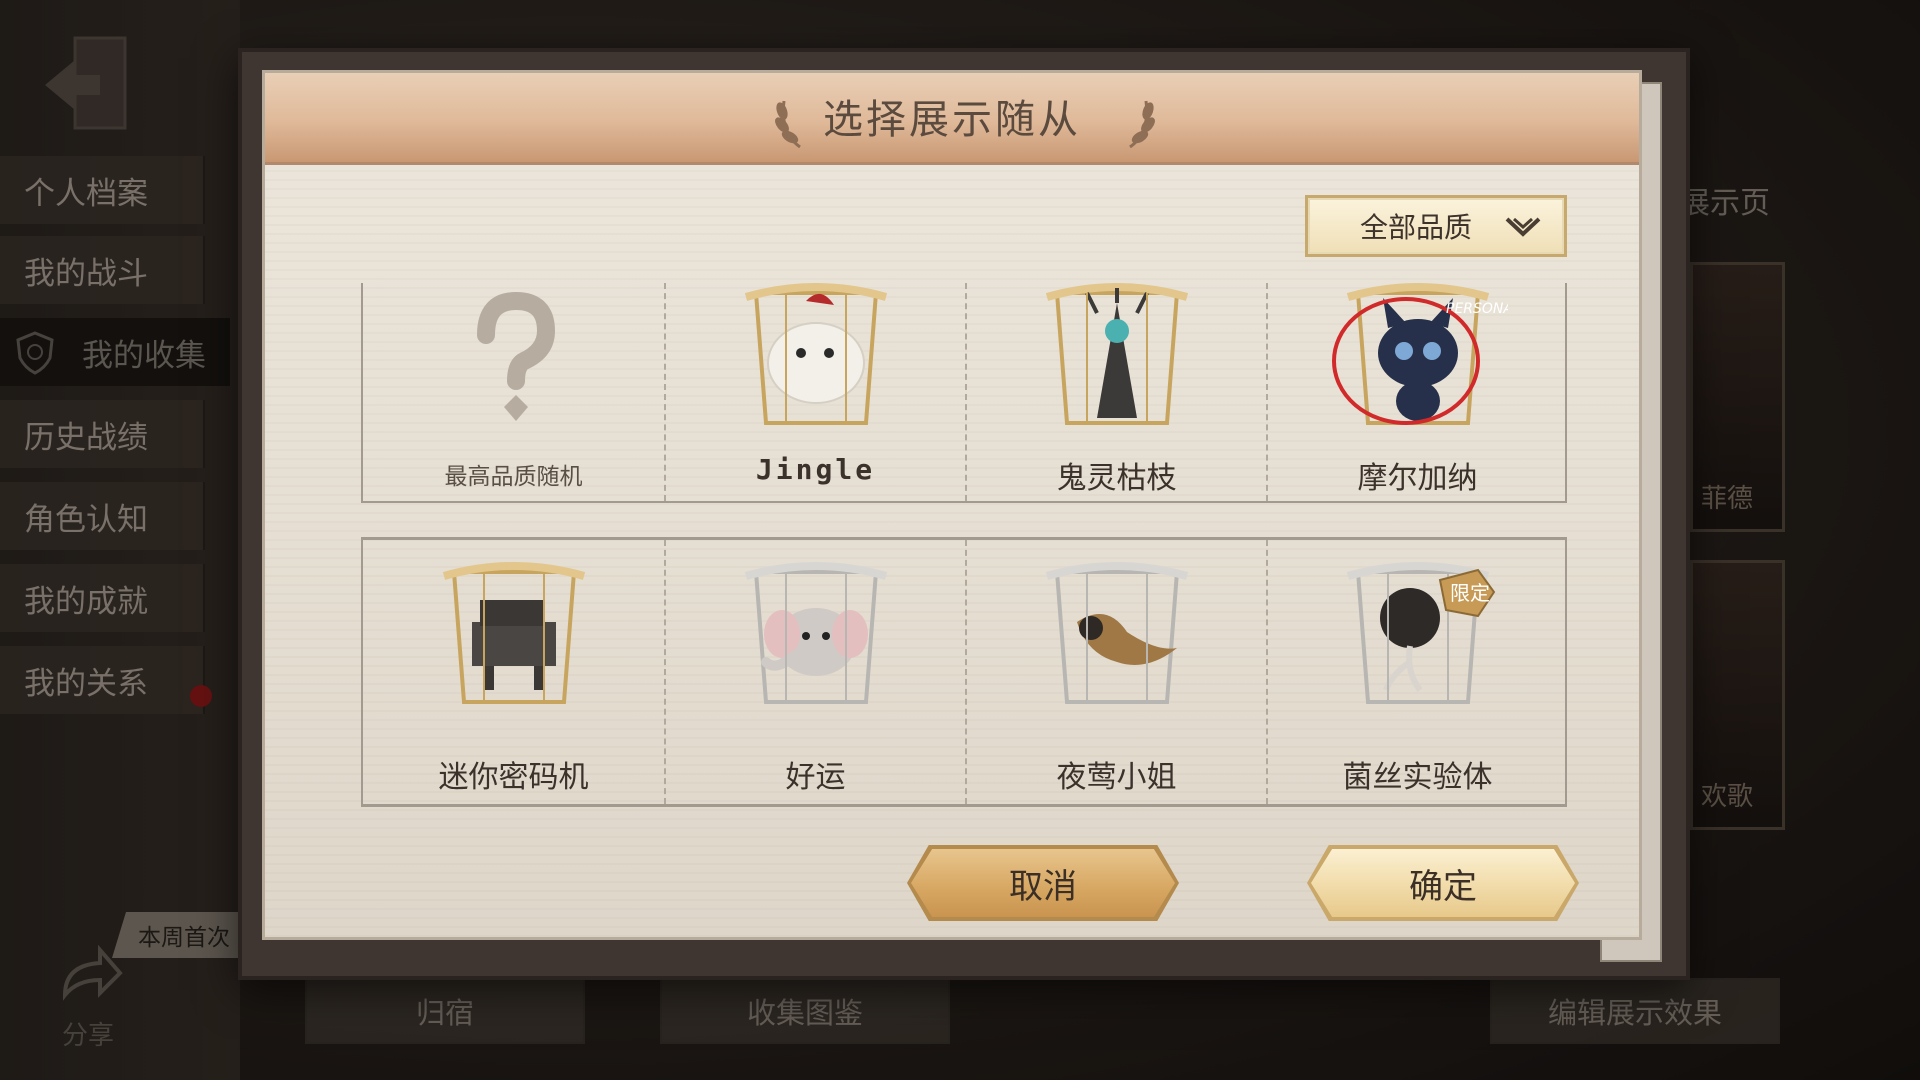  Describe the element at coordinates (1420, 633) in the screenshot. I see `cage-mushroom-icon: 限定` at that location.